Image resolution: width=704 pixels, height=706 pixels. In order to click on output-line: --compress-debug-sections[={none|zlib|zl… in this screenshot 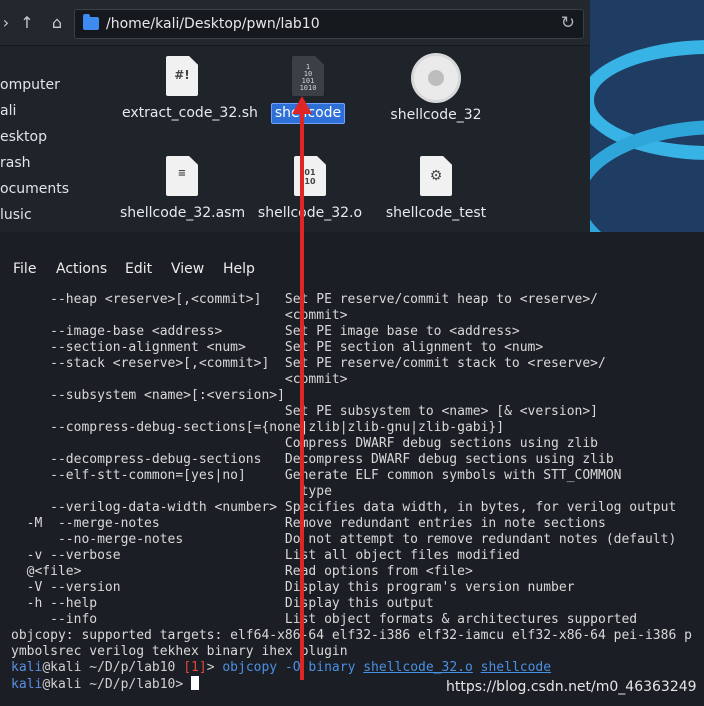, I will do `click(258, 427)`.